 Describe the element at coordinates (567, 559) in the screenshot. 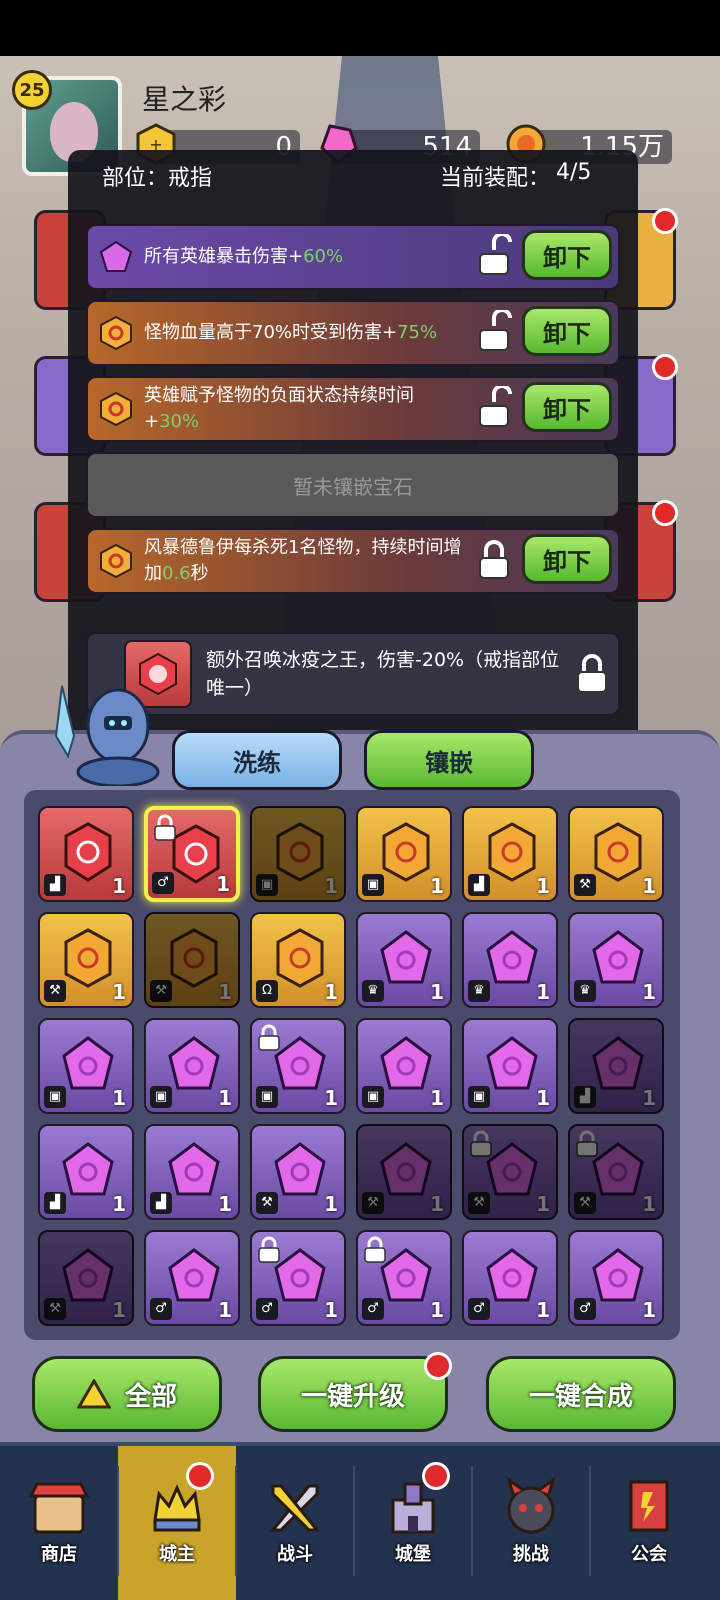

I see `unload-button-5: 卸下` at that location.